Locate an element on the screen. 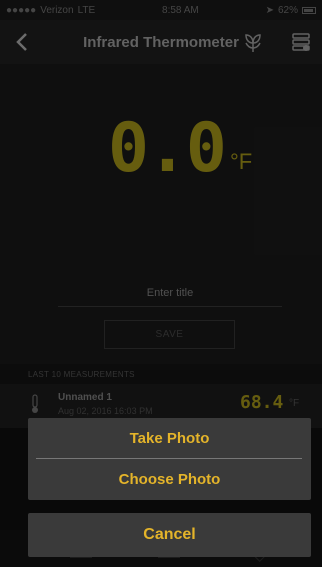  action-sheet: Take Photo Choose Photo is located at coordinates (169, 459).